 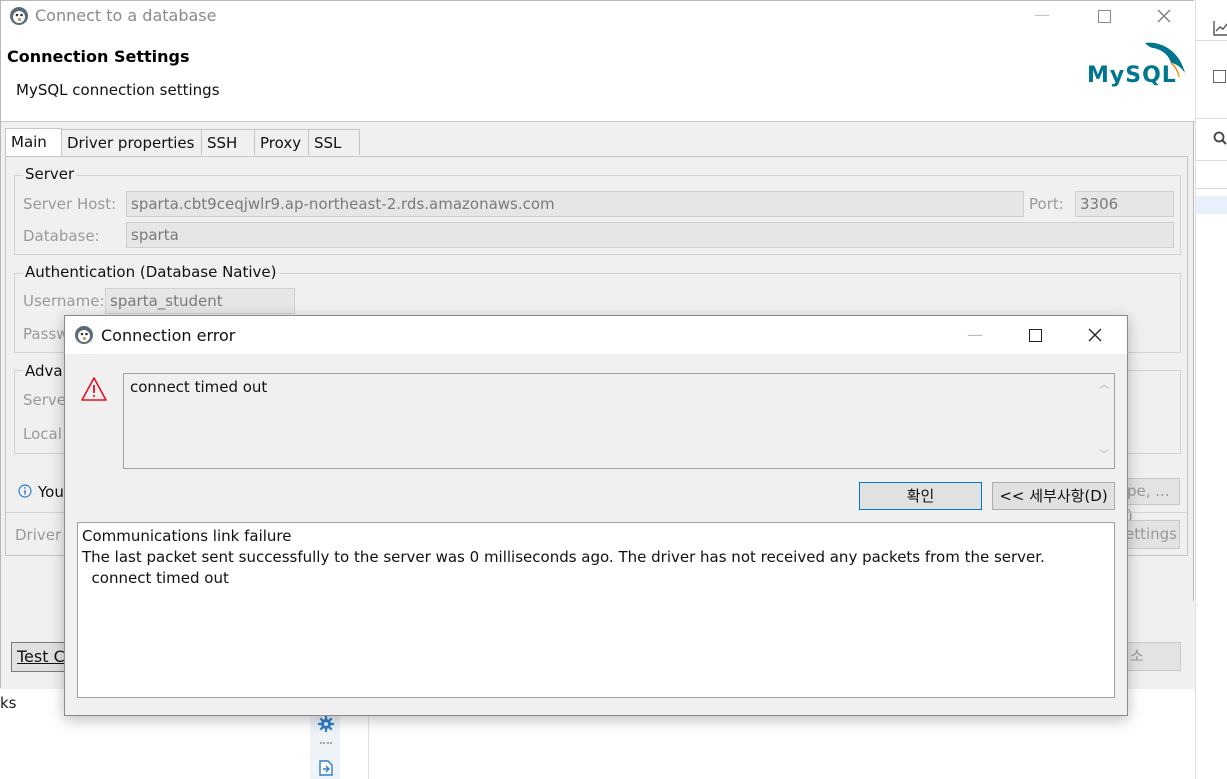 What do you see at coordinates (1219, 76) in the screenshot?
I see `checkbox` at bounding box center [1219, 76].